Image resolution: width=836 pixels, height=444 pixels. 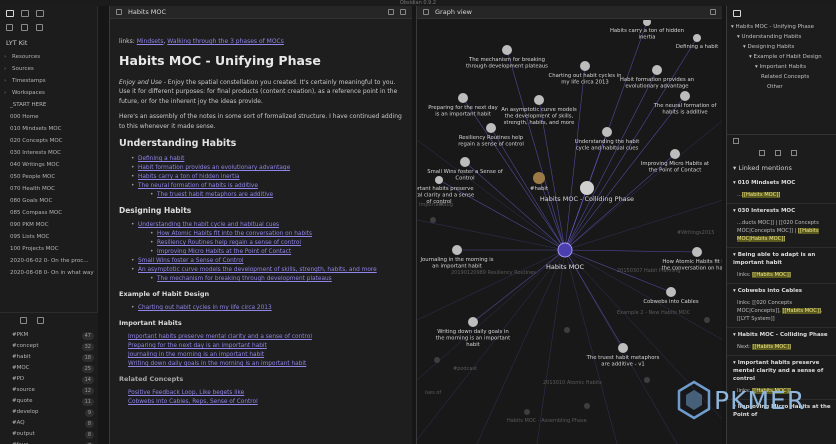 I want to click on tag-item: #output 8, so click(x=49, y=434).